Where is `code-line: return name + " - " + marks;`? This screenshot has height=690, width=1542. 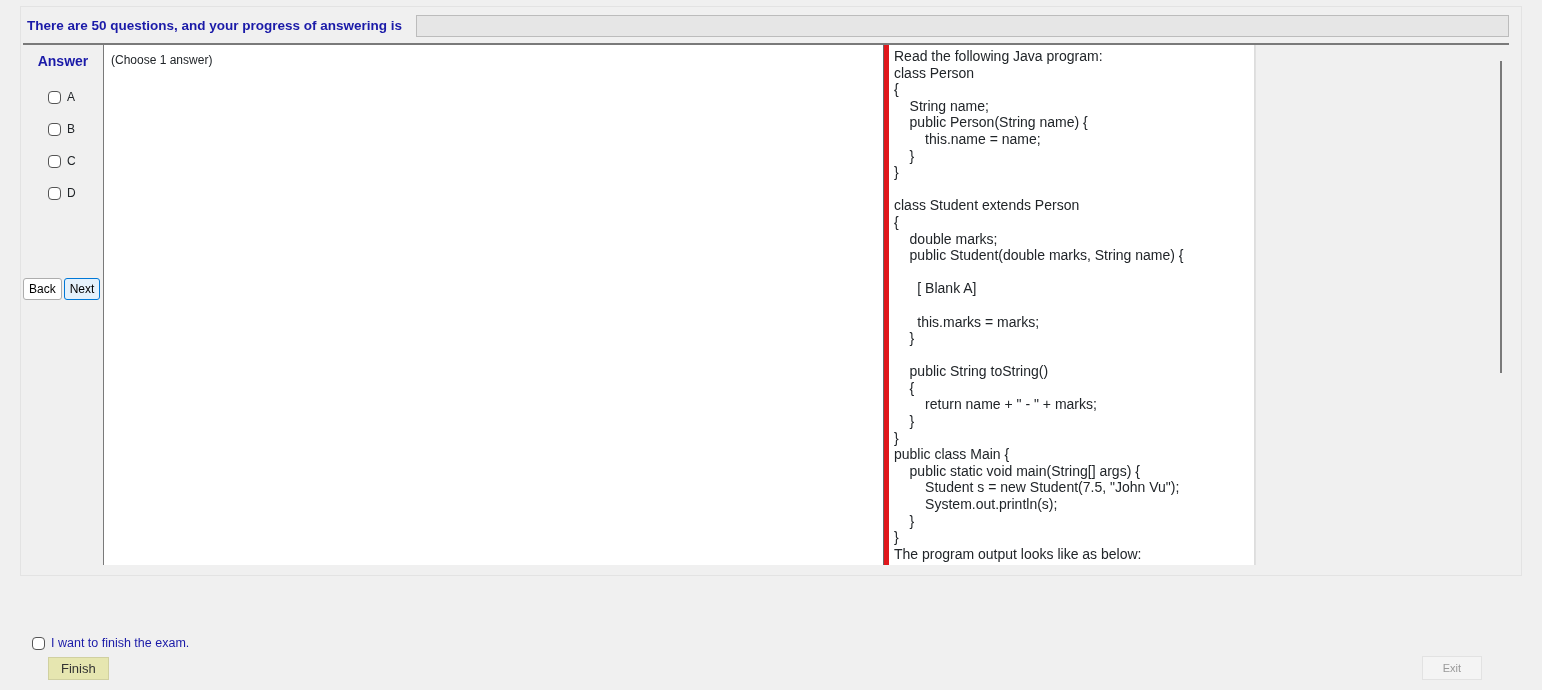 code-line: return name + " - " + marks; is located at coordinates (1010, 405).